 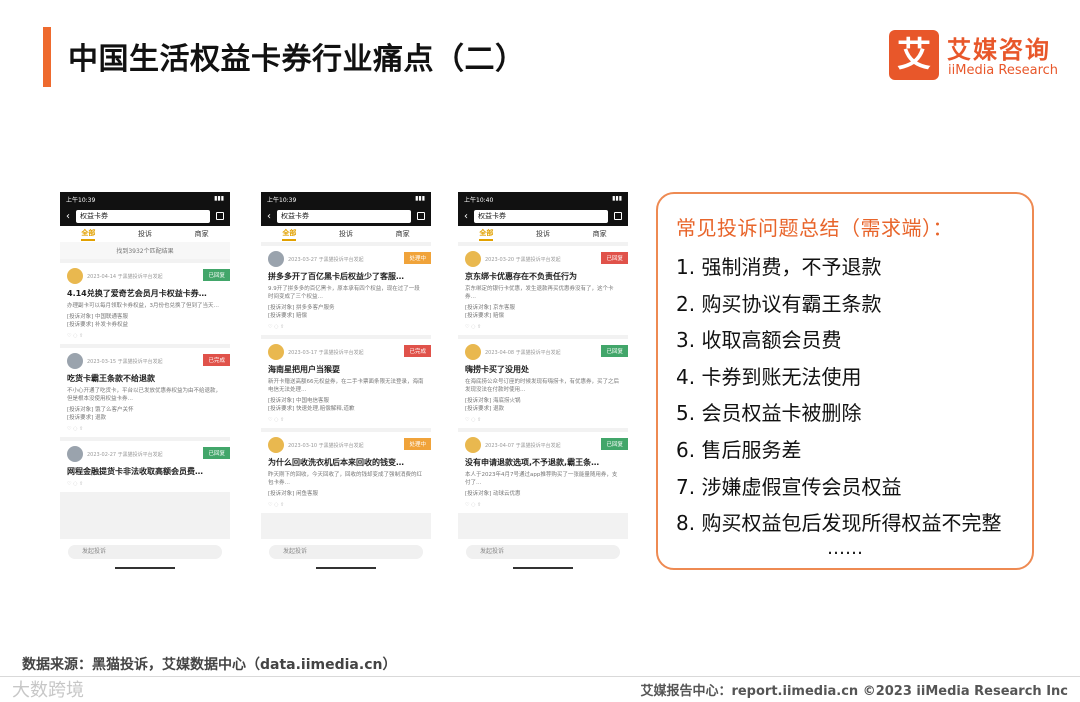 I want to click on card-header: 2023-03-10 于黑猫投诉平台发起, so click(x=346, y=445).